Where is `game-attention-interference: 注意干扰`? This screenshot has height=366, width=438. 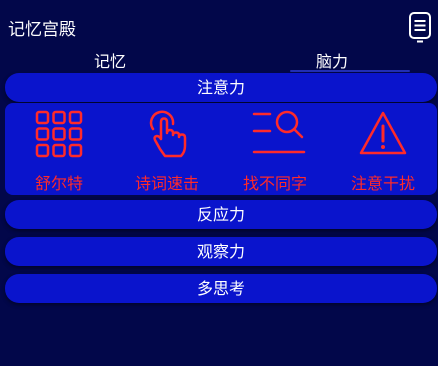 game-attention-interference: 注意干扰 is located at coordinates (383, 149).